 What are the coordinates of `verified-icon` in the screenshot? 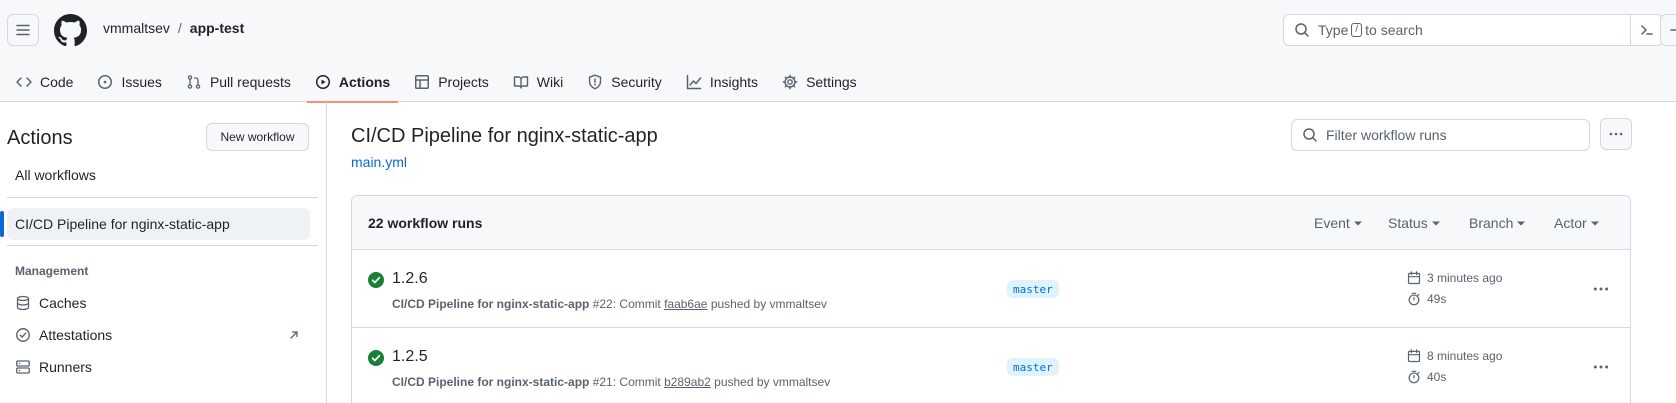 It's located at (23, 335).